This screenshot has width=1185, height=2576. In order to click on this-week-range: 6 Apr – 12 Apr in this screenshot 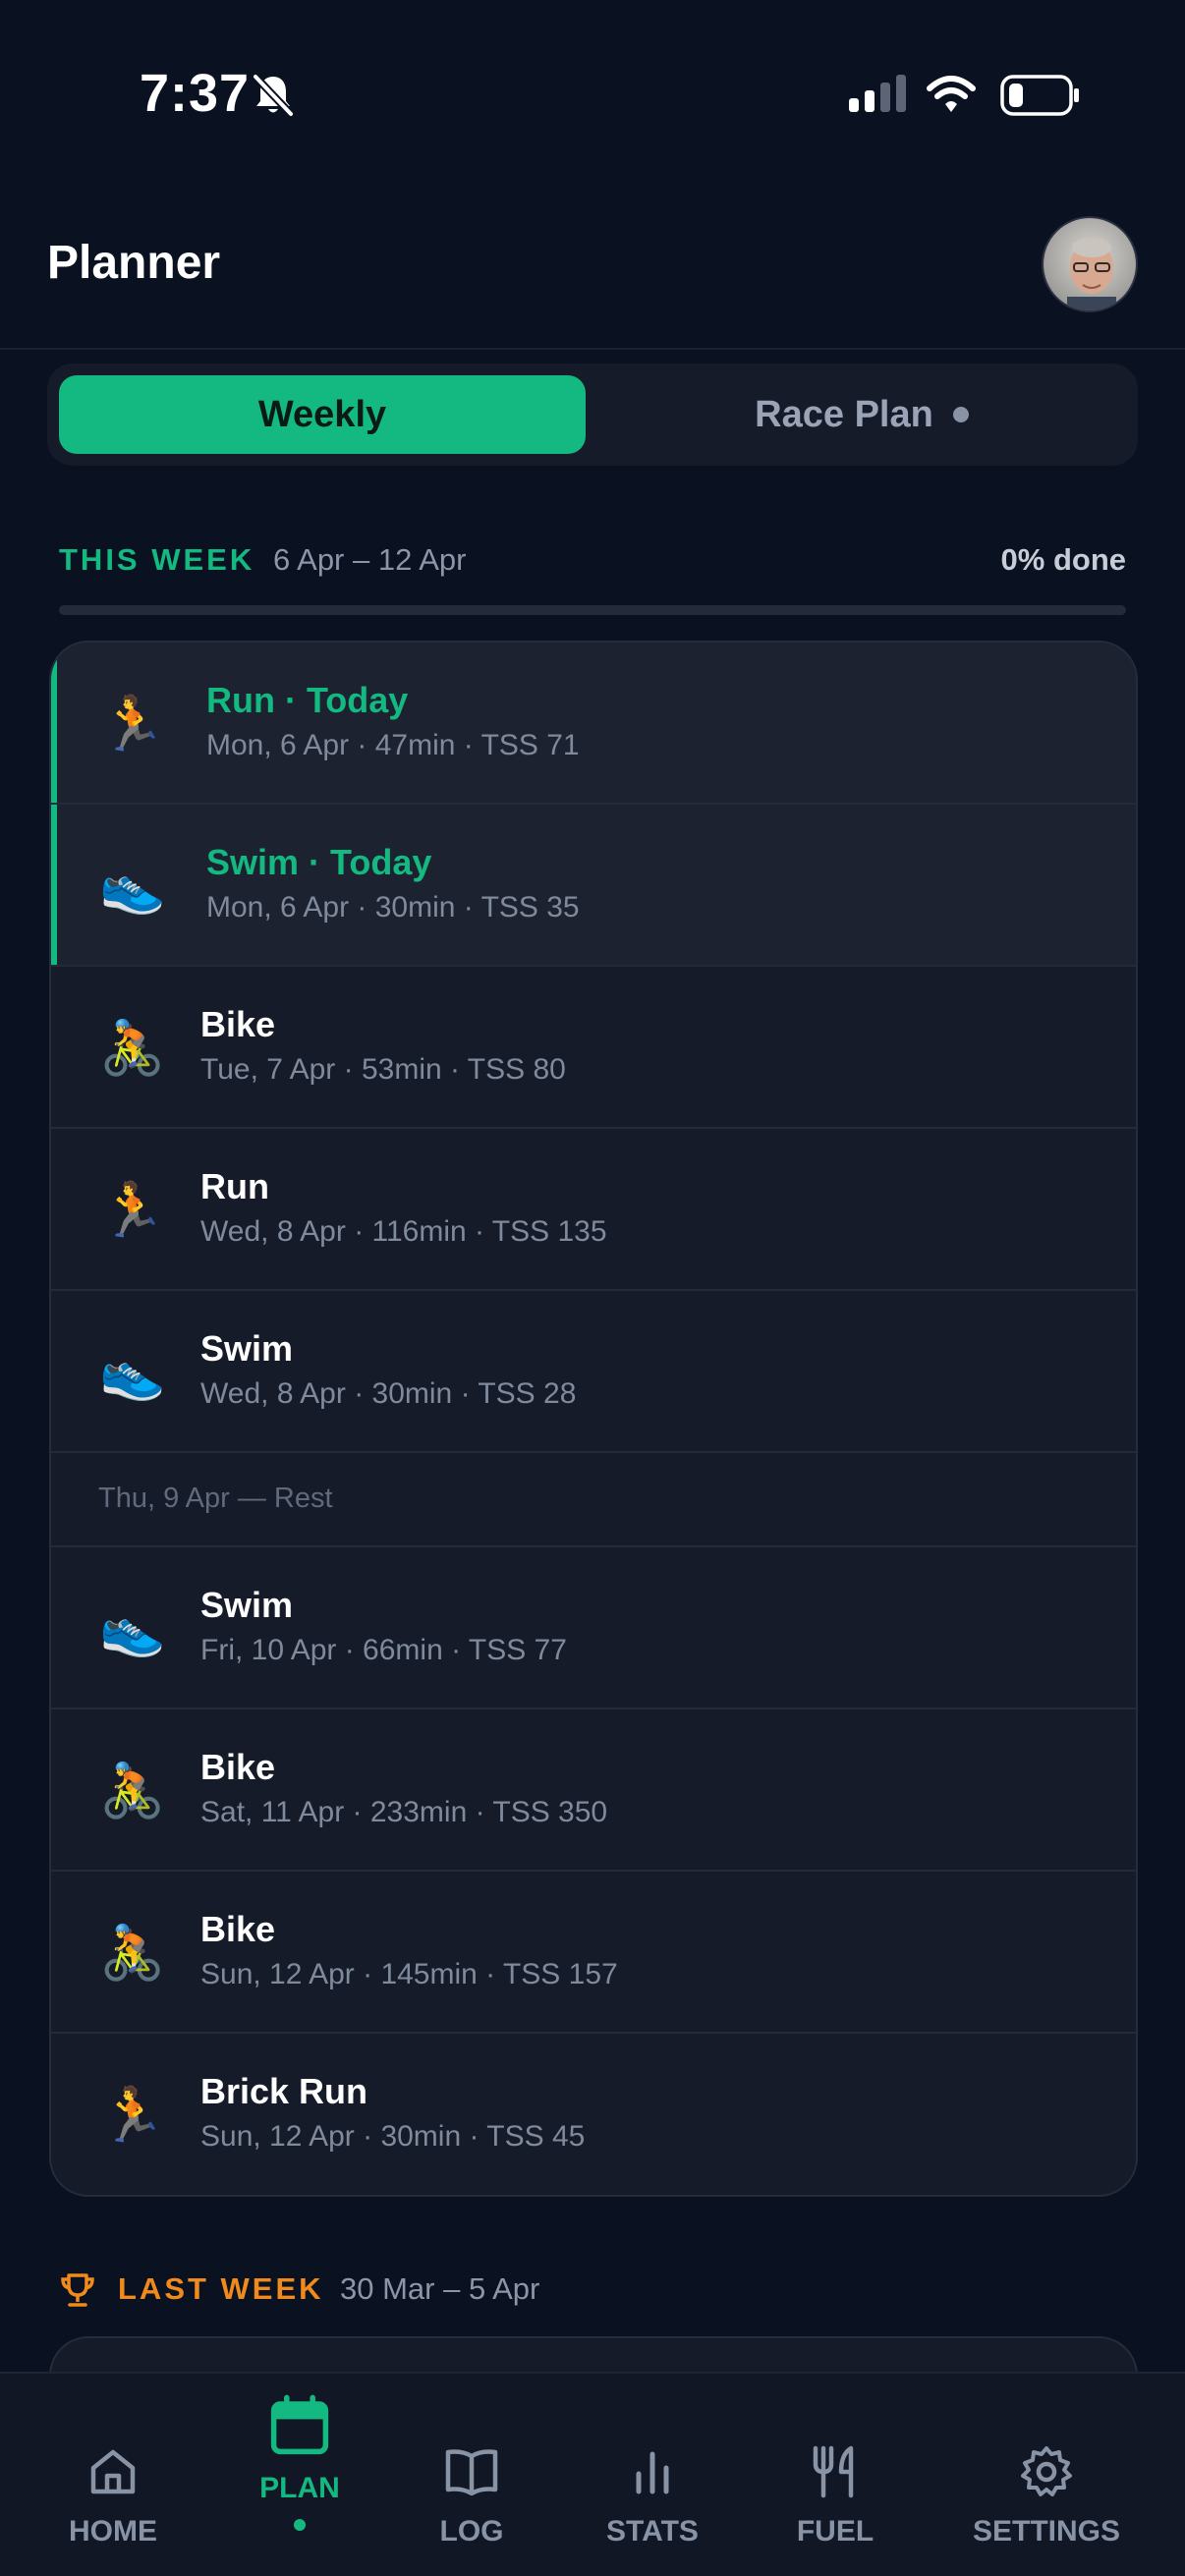, I will do `click(370, 559)`.